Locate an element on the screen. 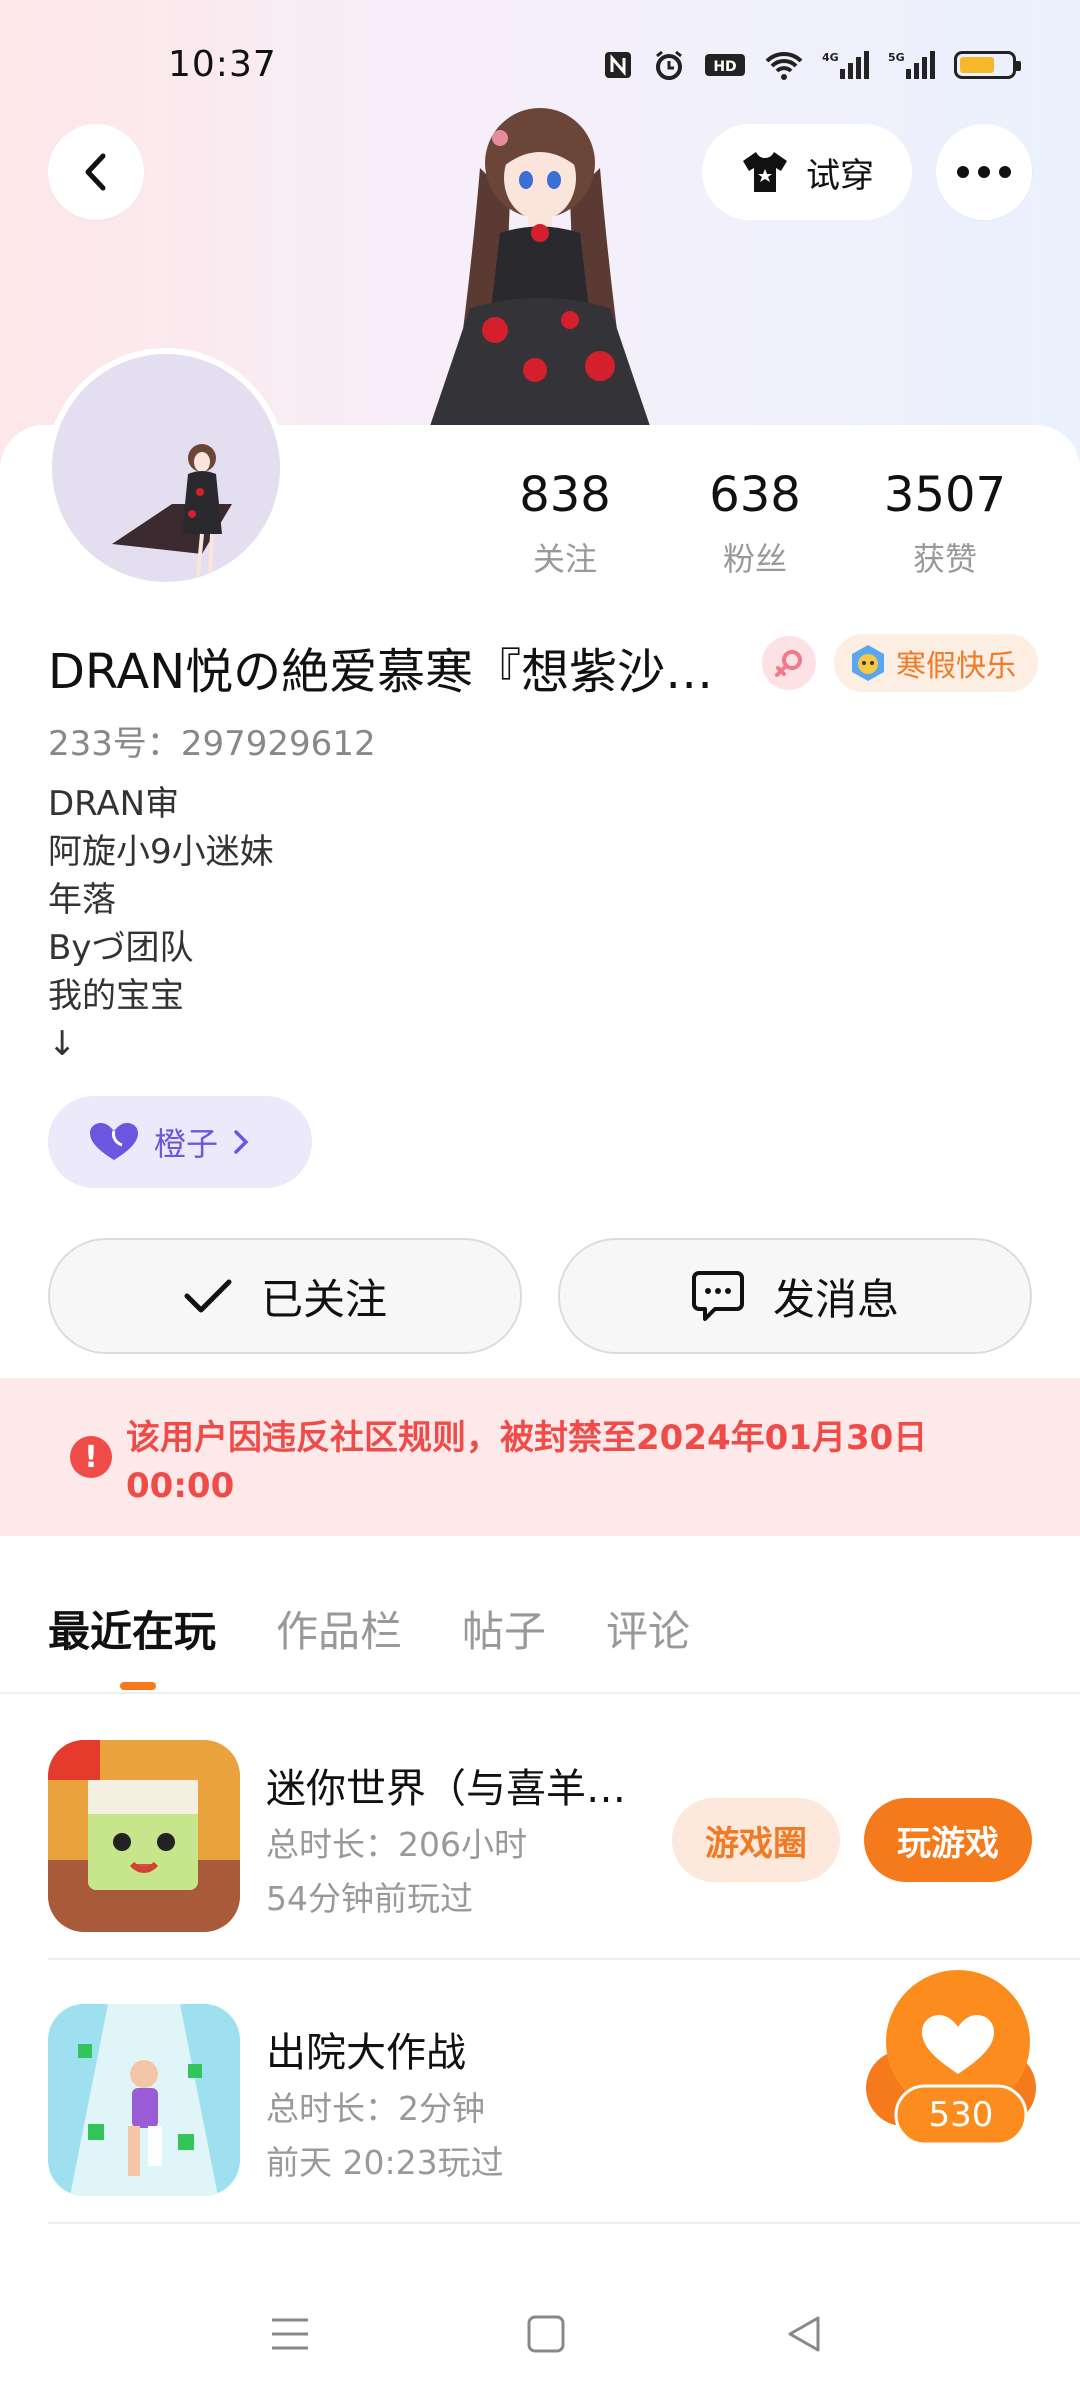  stat-likes: 3507 获赞 is located at coordinates (945, 523).